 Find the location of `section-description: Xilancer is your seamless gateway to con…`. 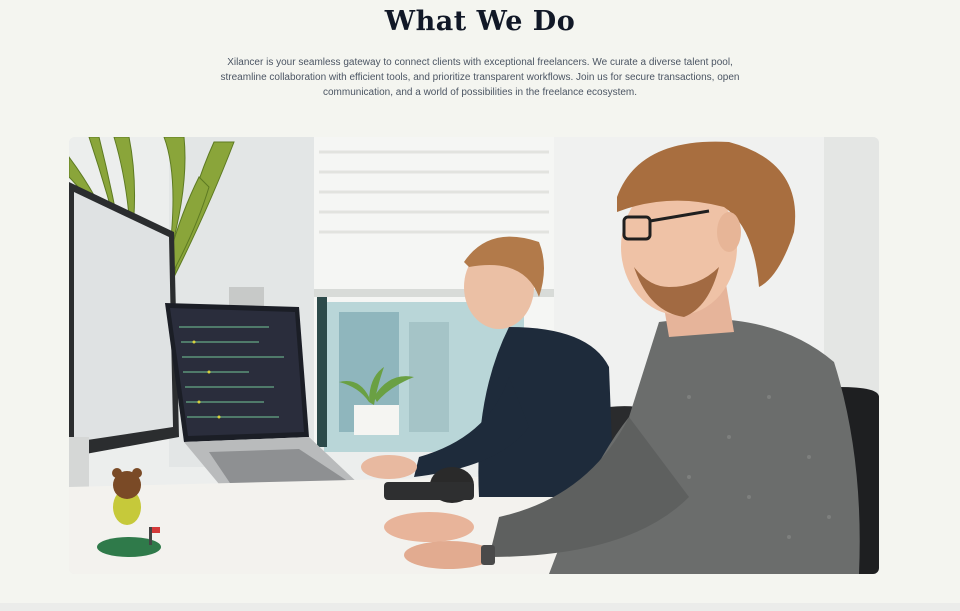

section-description: Xilancer is your seamless gateway to con… is located at coordinates (480, 77).